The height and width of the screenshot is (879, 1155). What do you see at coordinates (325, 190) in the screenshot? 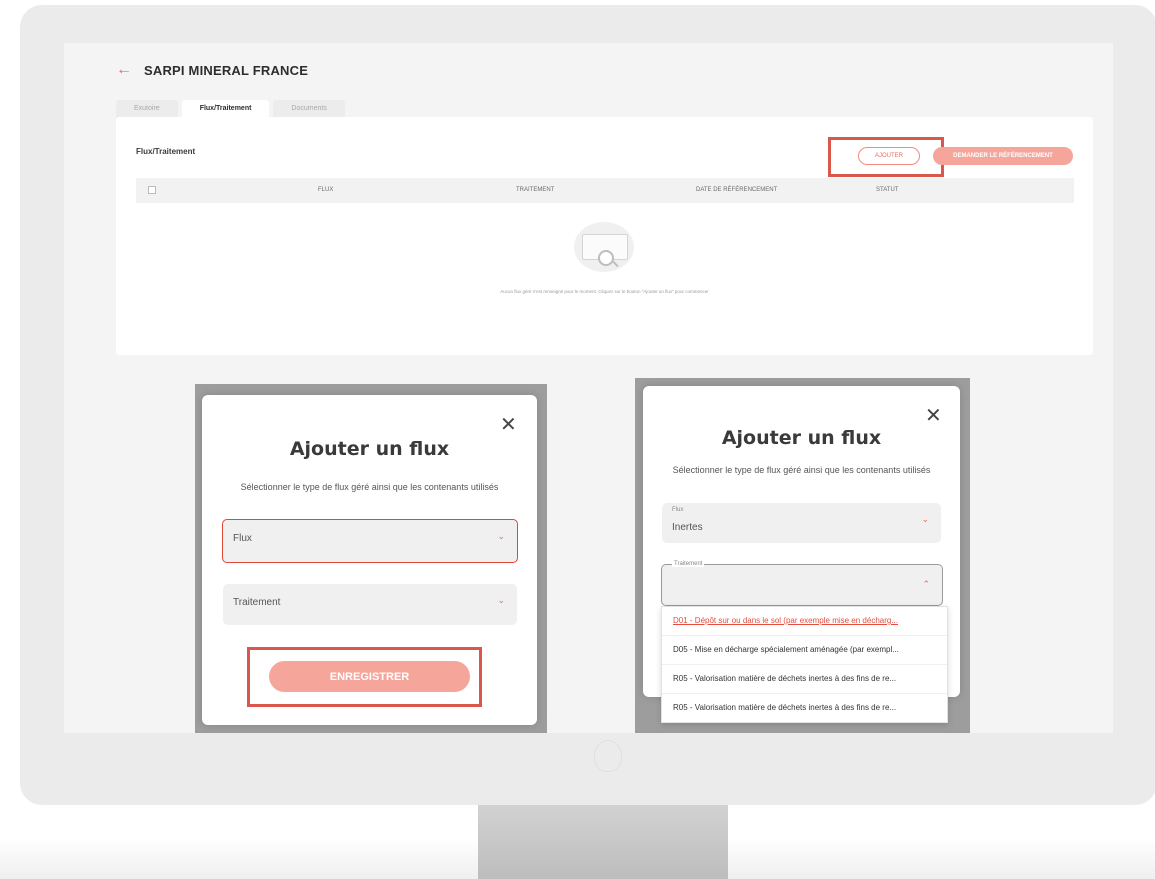
I see `column-flux: FLUX` at bounding box center [325, 190].